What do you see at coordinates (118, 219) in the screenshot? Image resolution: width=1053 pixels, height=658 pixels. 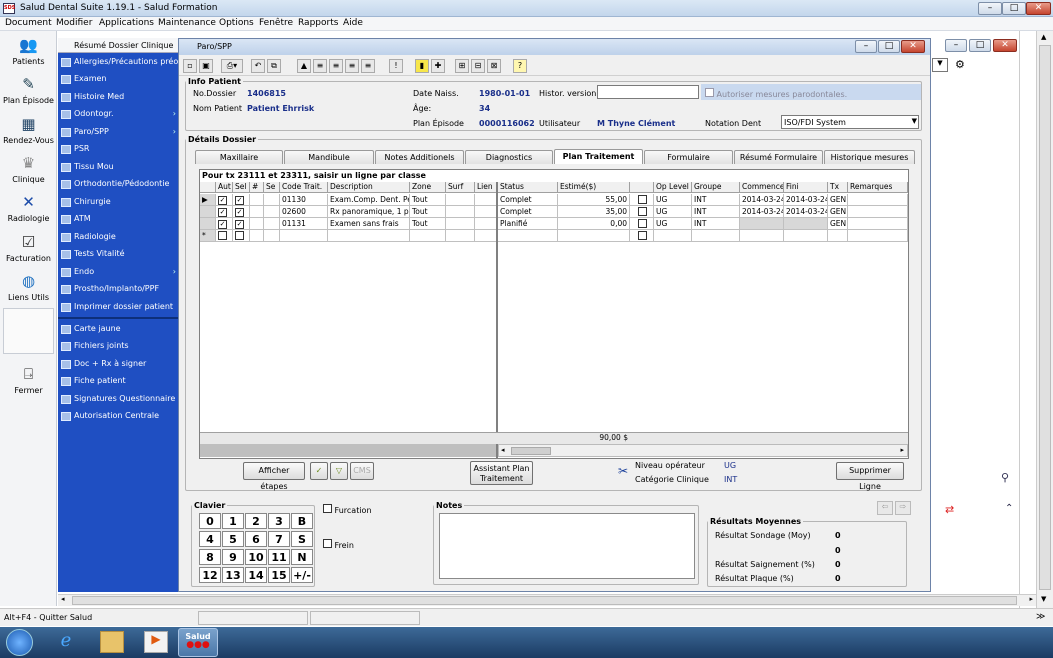 I see `nav-atm: ATM` at bounding box center [118, 219].